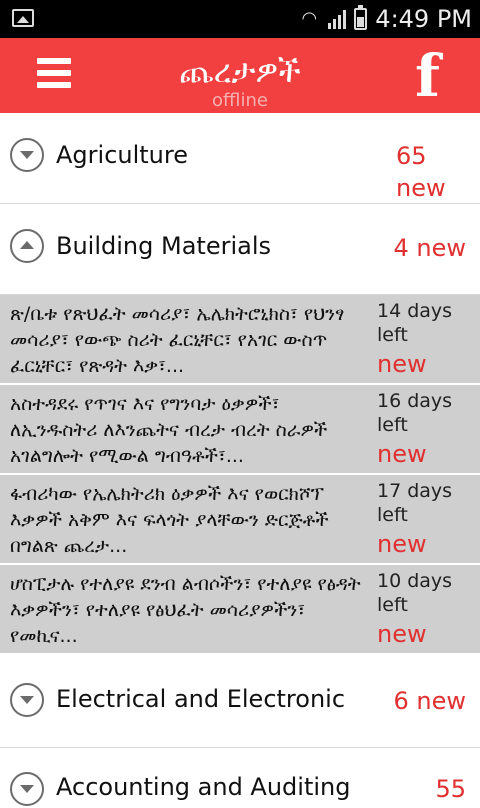  I want to click on battery-icon, so click(361, 17).